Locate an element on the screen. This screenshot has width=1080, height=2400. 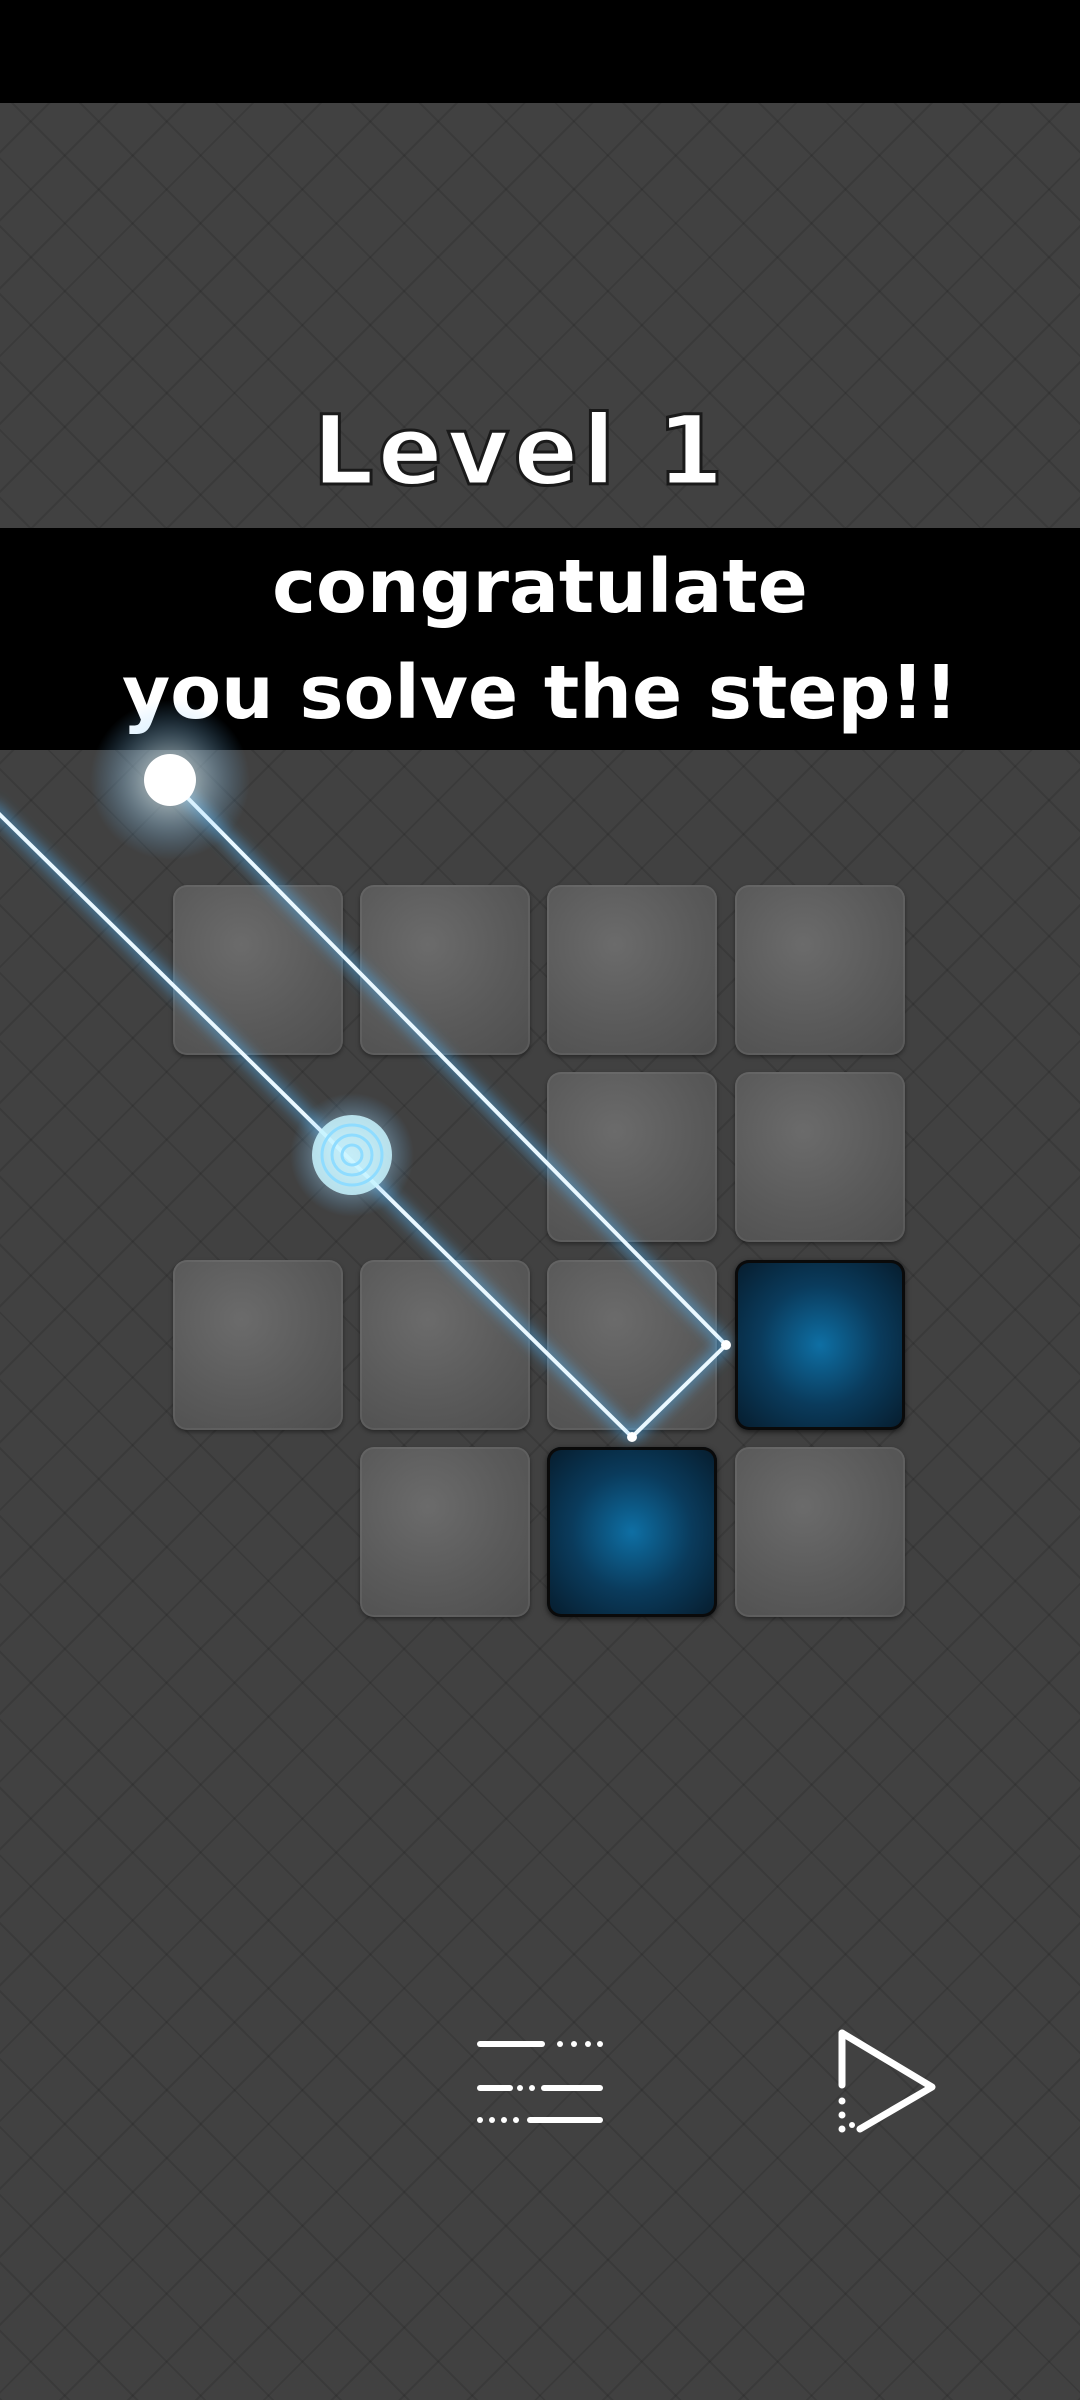
menu-list-icon is located at coordinates (540, 2080).